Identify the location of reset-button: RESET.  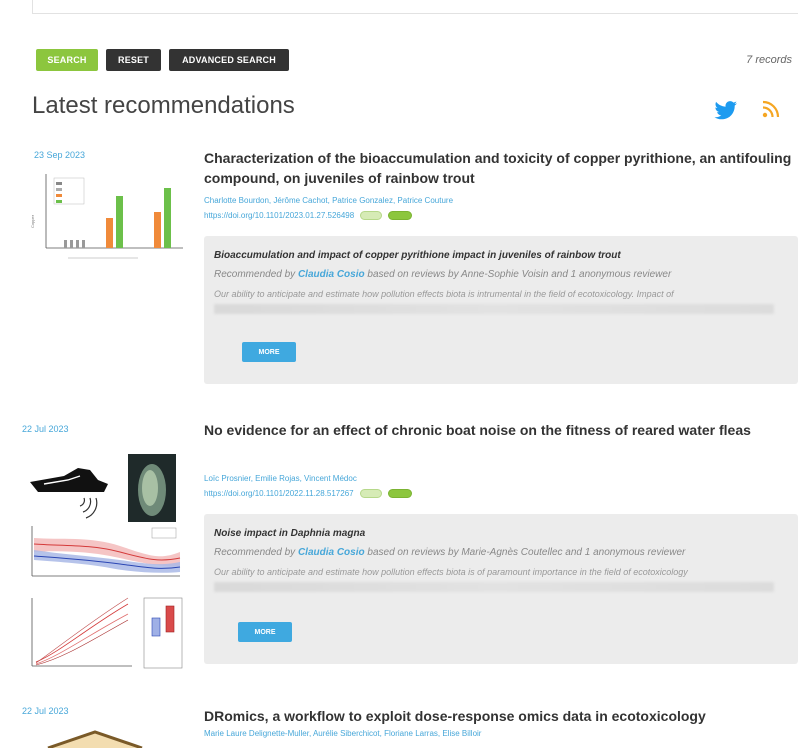
(133, 60).